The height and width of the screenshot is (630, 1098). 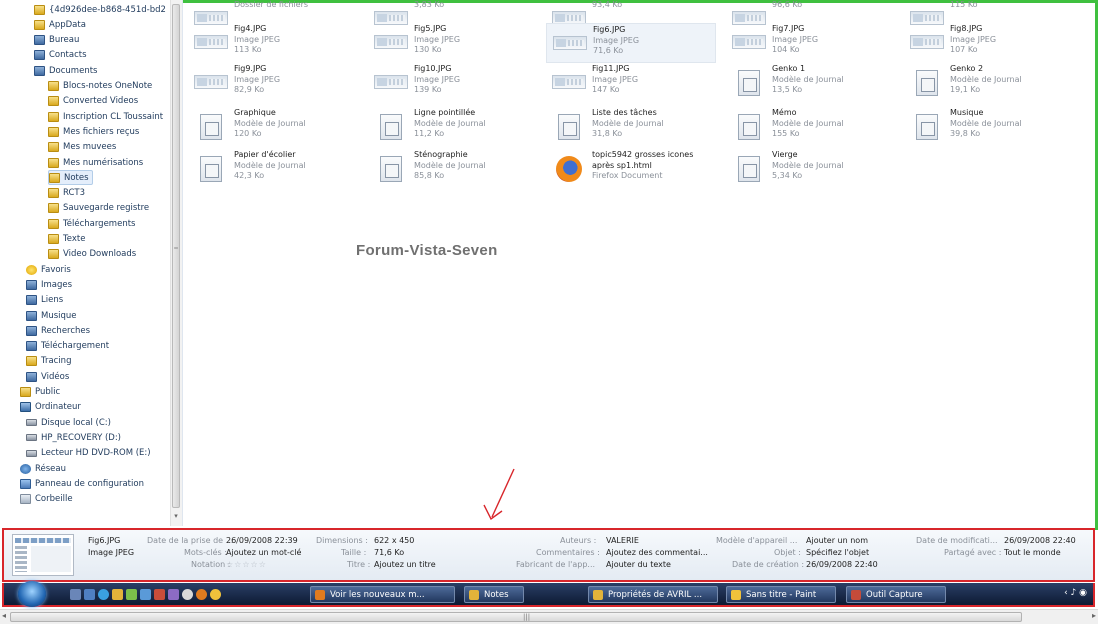 What do you see at coordinates (201, 594) in the screenshot?
I see `firefox-quick-icon` at bounding box center [201, 594].